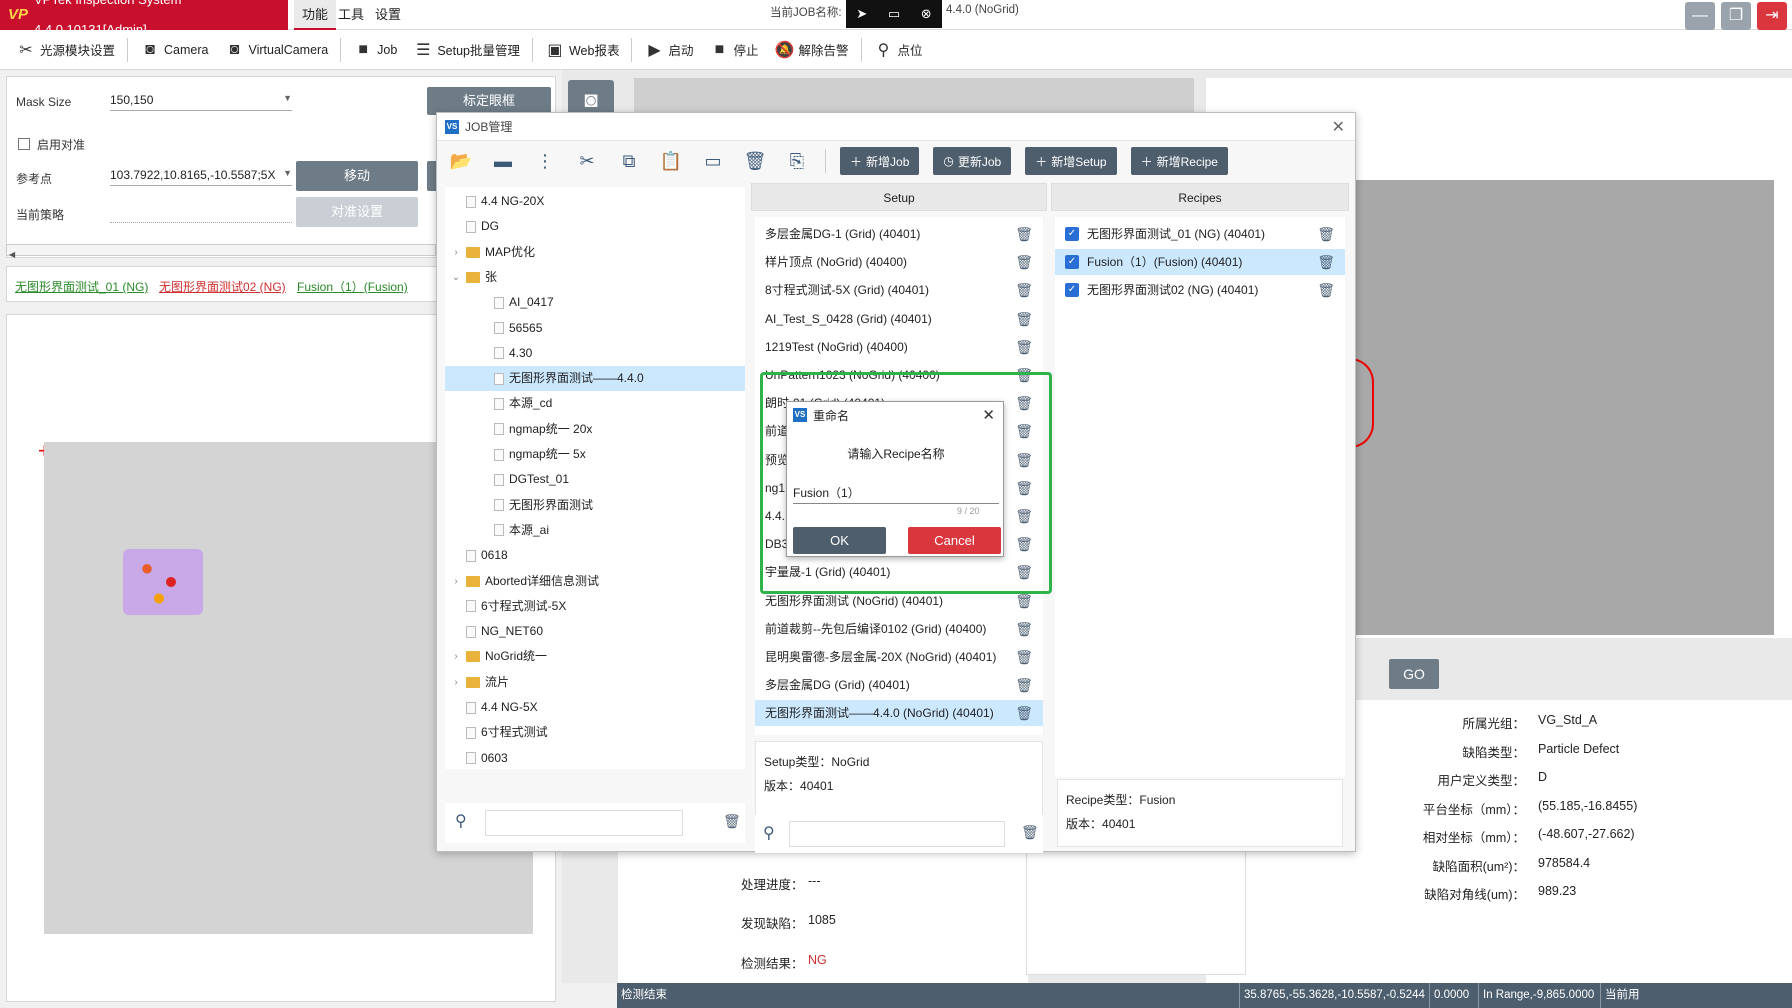 Image resolution: width=1792 pixels, height=1008 pixels. Describe the element at coordinates (713, 161) in the screenshot. I see `rename-icon: ▭` at that location.